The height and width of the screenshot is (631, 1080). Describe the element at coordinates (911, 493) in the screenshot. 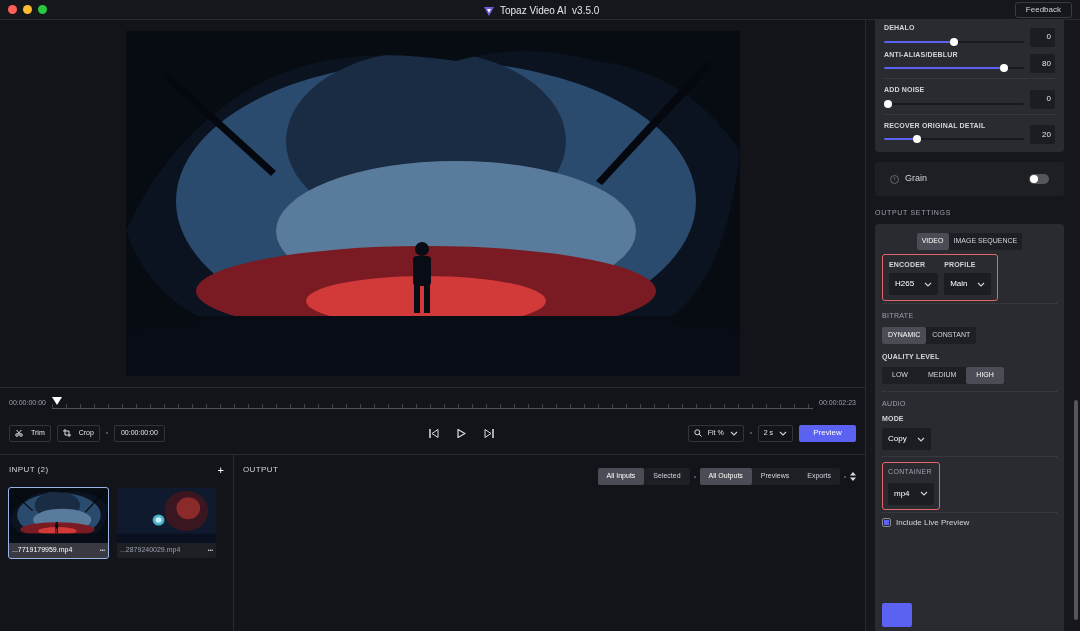

I see `container-dropdown: mp4` at that location.